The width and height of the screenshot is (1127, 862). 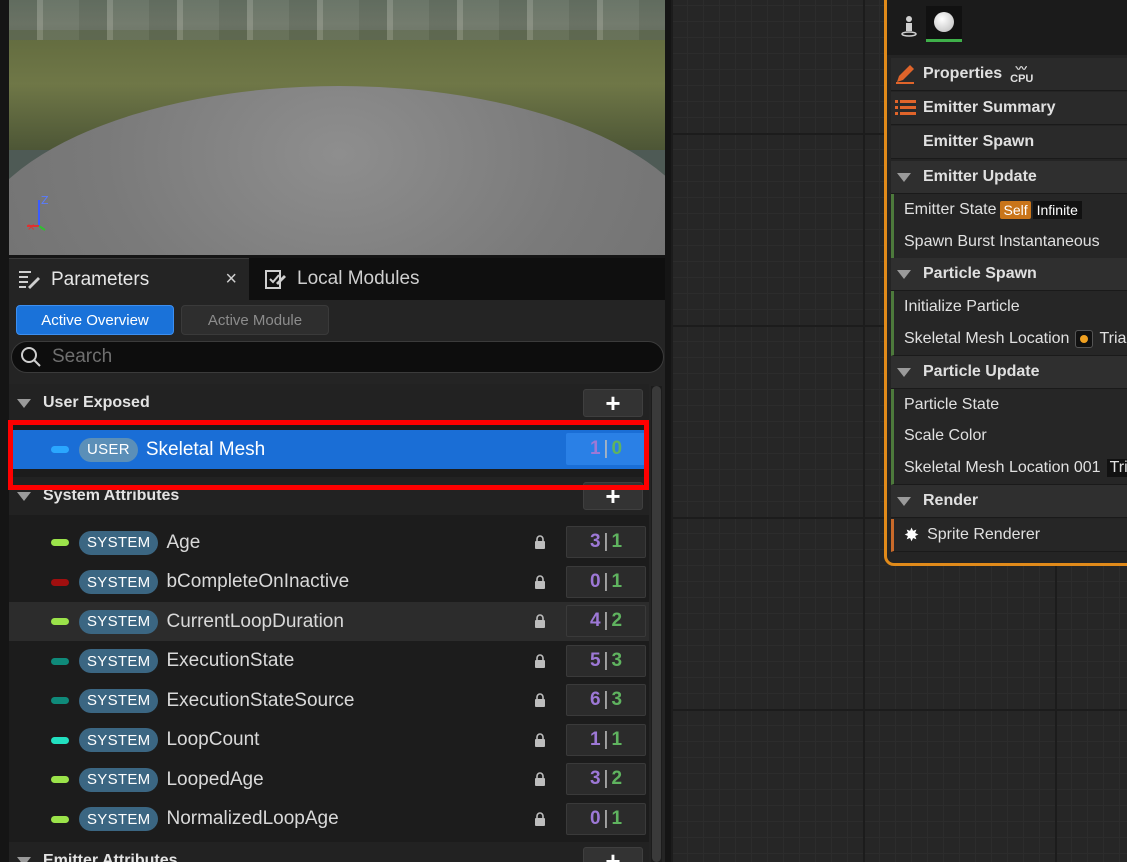 I want to click on module-skeletal-mesh-location-001: Skeletal Mesh Location 001 Tri, so click(x=1009, y=468).